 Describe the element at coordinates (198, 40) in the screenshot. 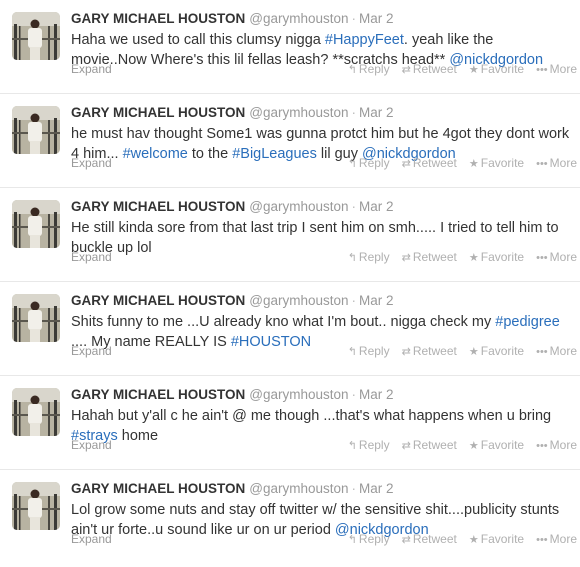

I see `tweet-text-segment: Haha we used to call this clumsy nigga` at that location.